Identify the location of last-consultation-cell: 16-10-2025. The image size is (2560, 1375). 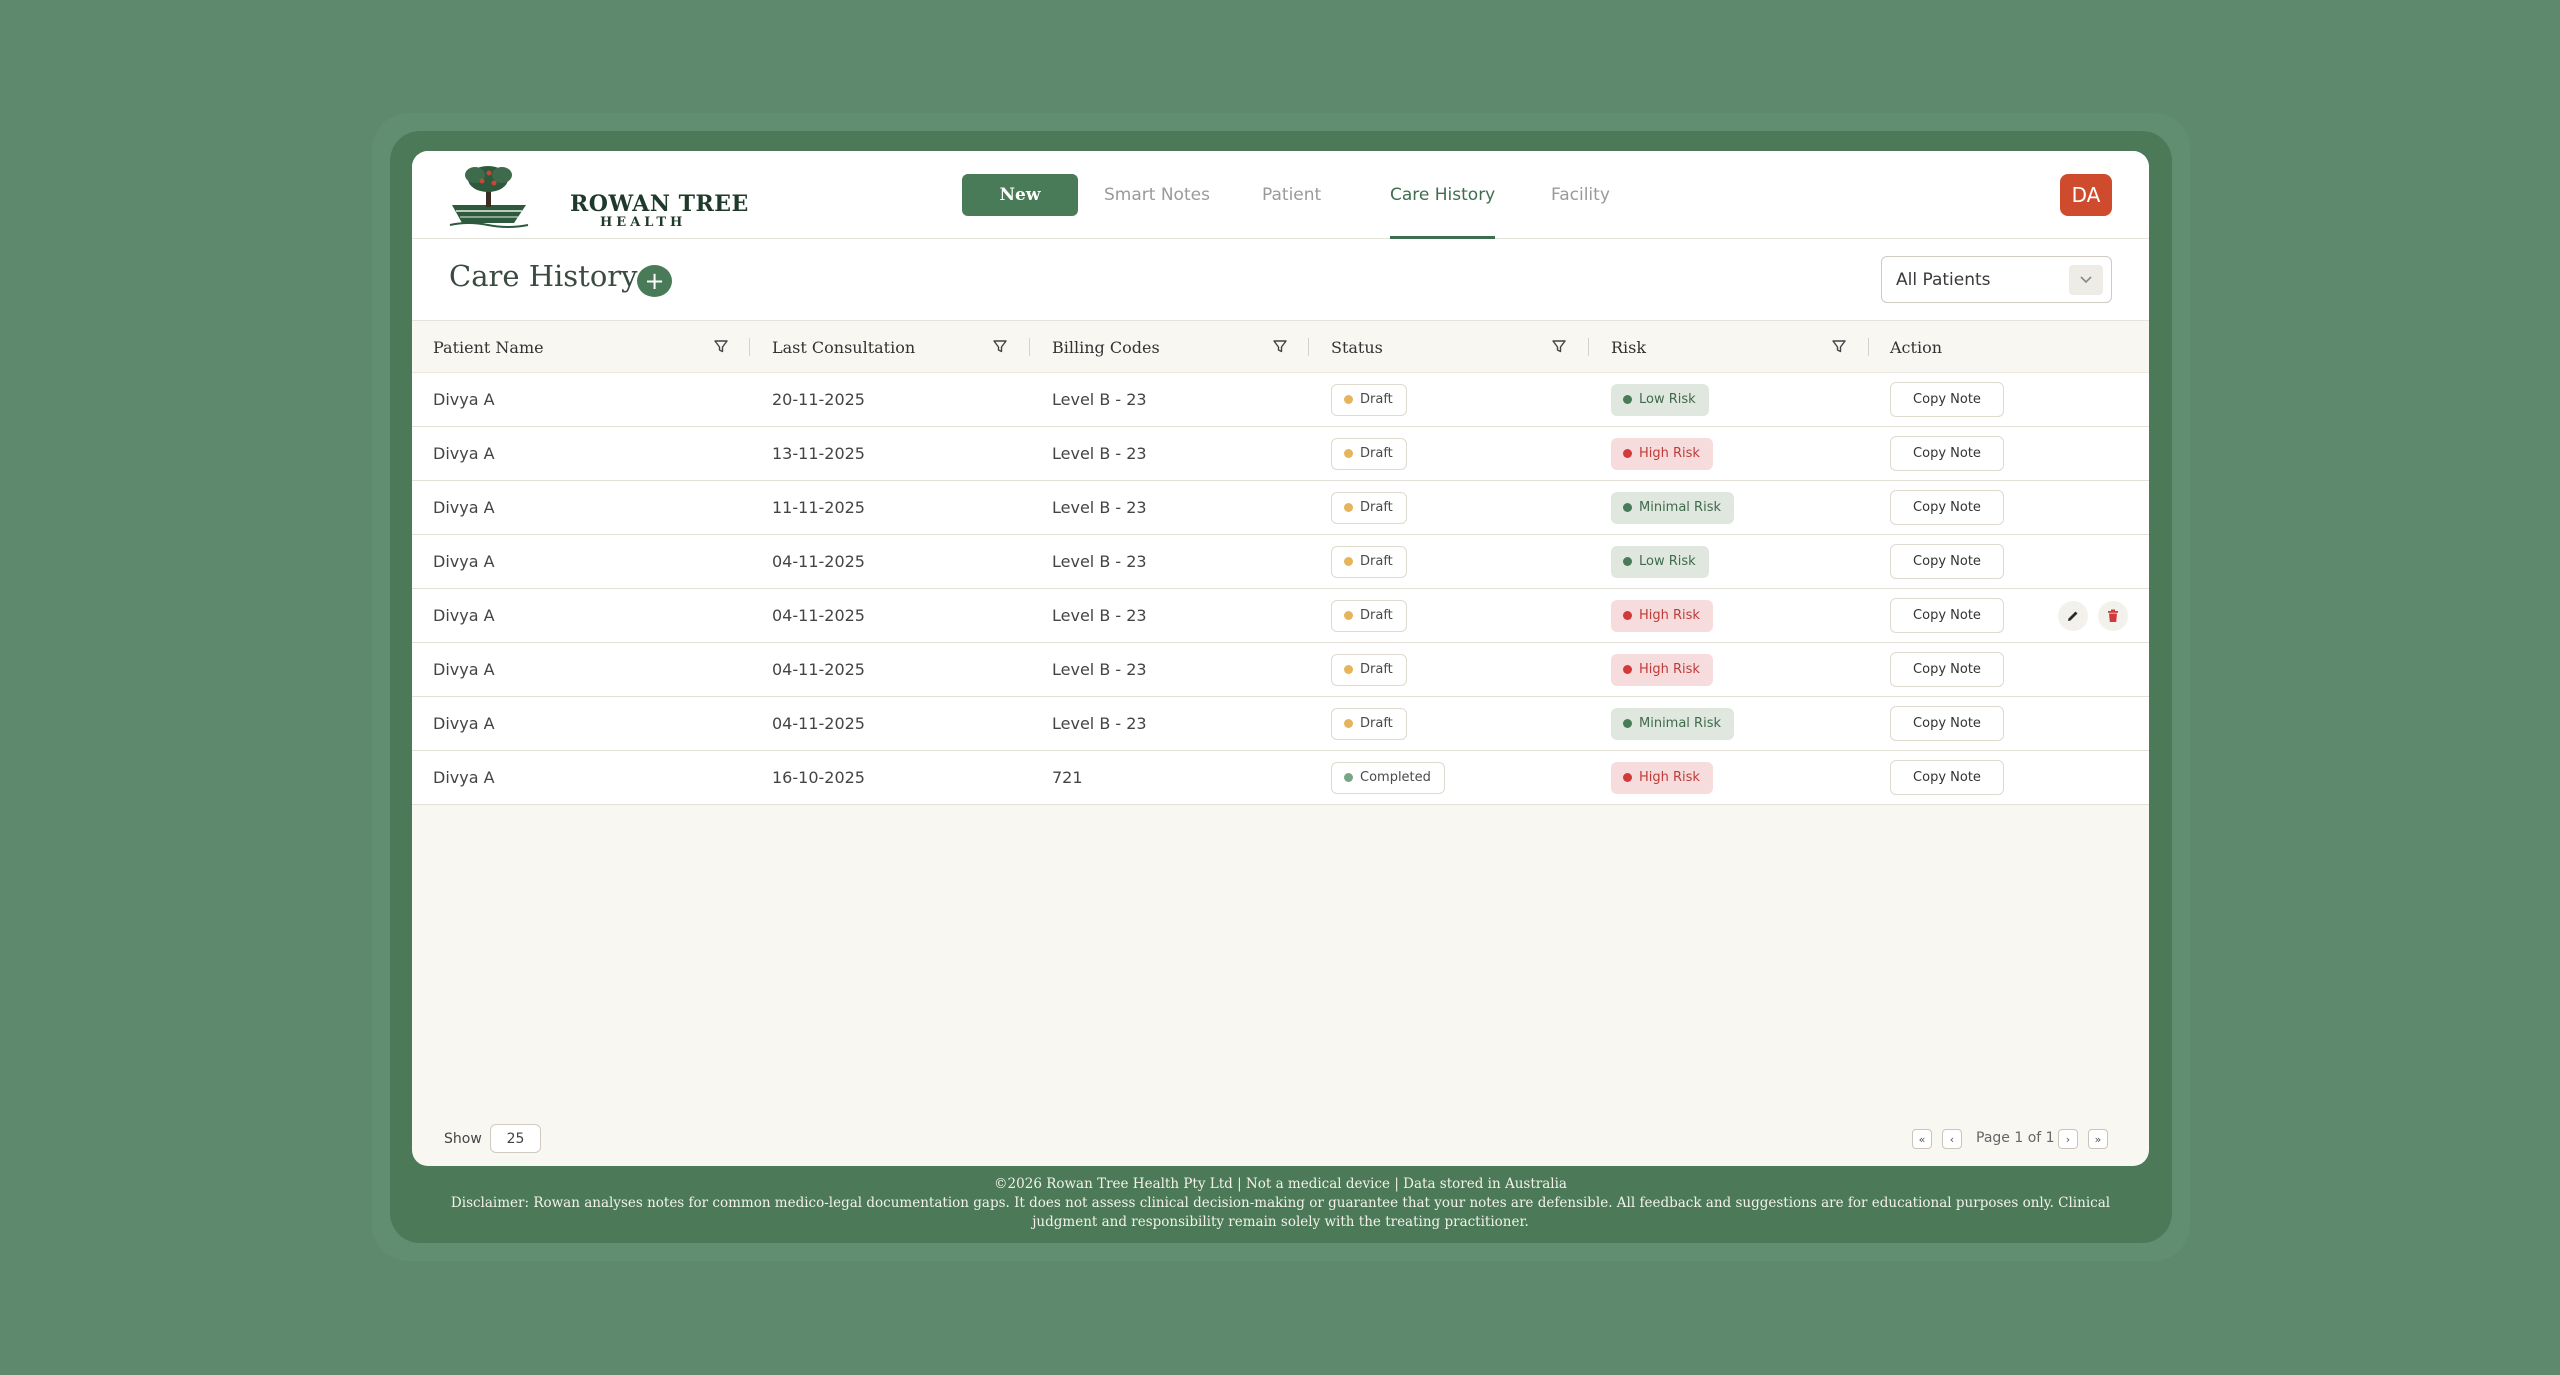
(818, 777).